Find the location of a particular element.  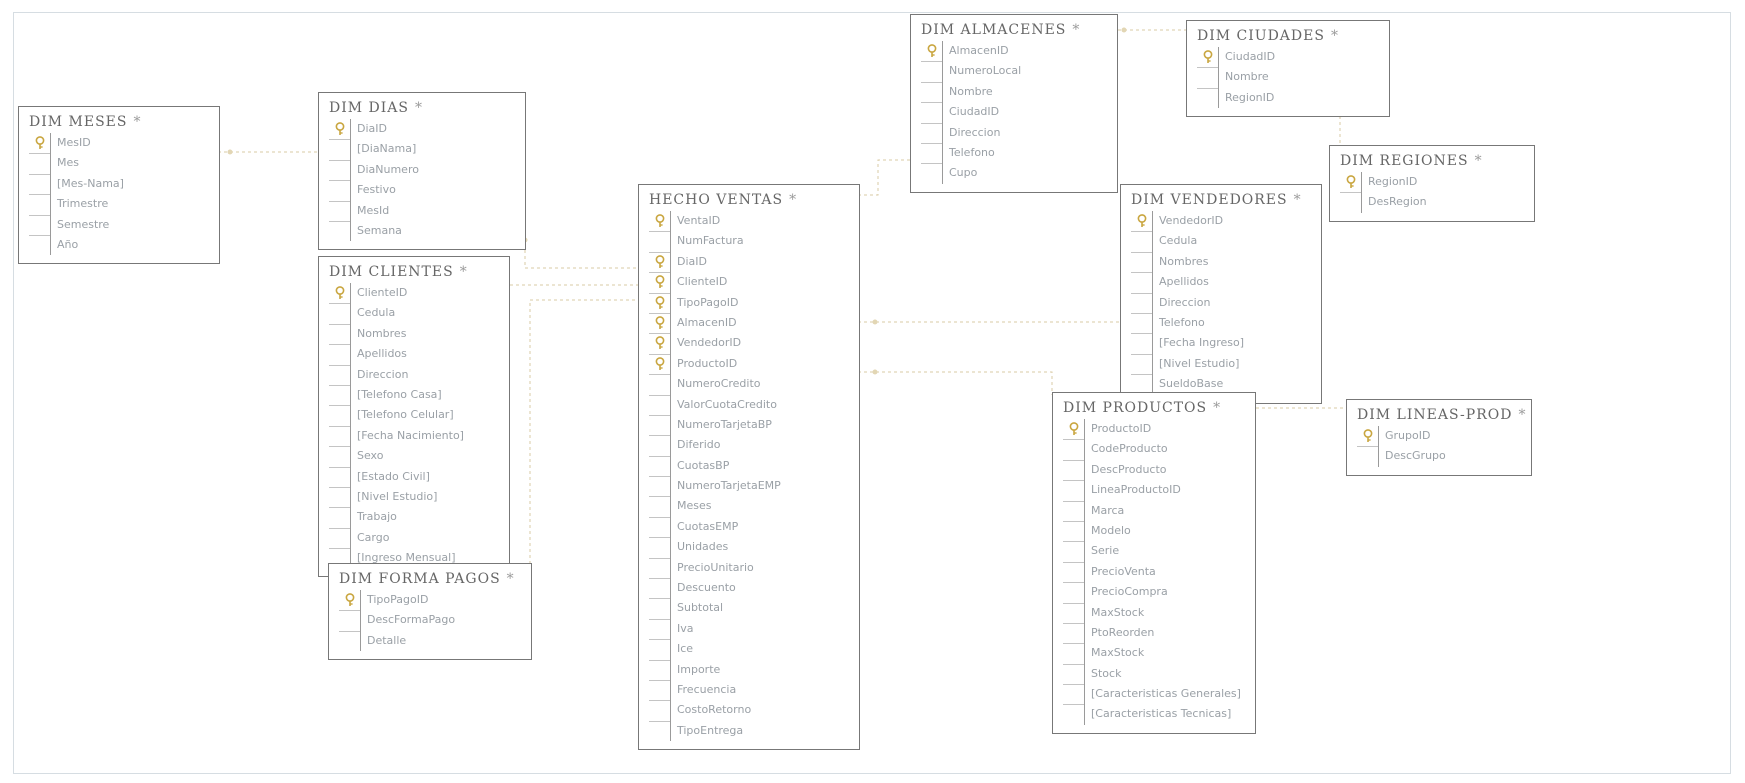

column-row: CuotasEMP is located at coordinates (749, 527).